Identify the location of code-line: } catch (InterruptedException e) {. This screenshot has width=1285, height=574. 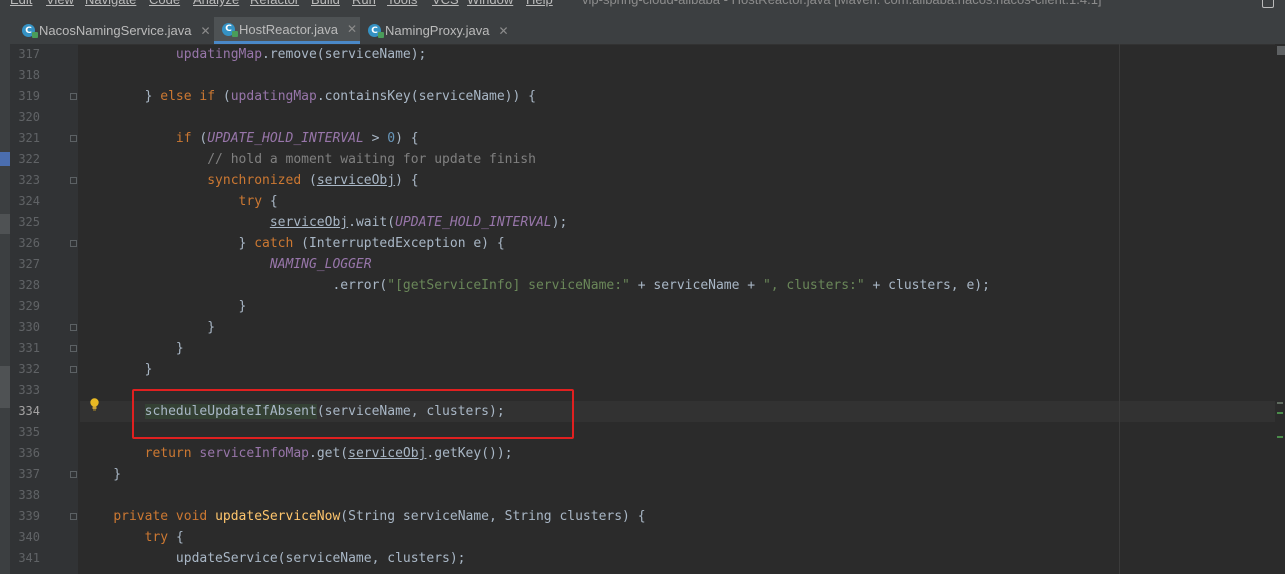
(293, 243).